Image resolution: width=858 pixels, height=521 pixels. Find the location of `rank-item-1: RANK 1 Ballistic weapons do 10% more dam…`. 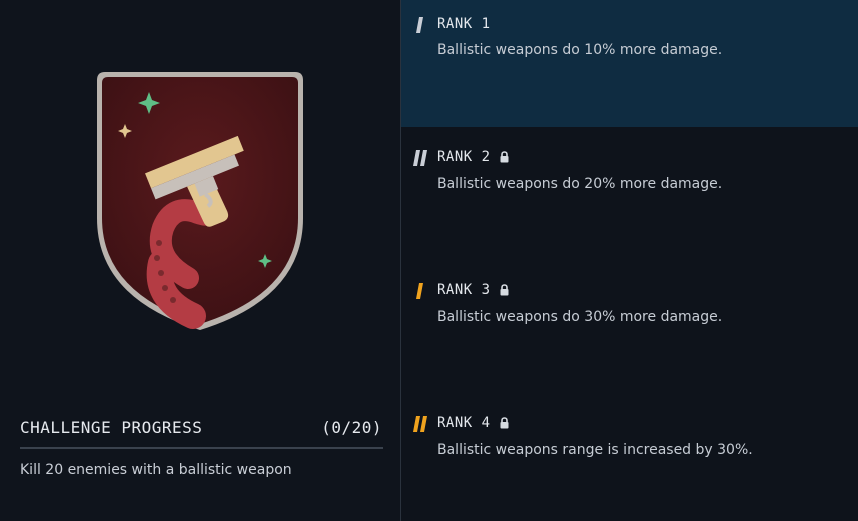

rank-item-1: RANK 1 Ballistic weapons do 10% more dam… is located at coordinates (629, 63).